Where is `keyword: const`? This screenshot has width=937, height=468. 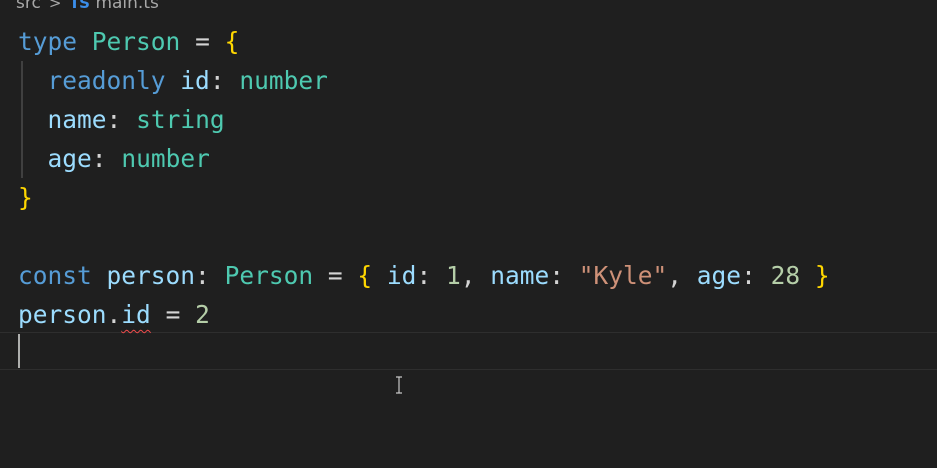 keyword: const is located at coordinates (55, 275).